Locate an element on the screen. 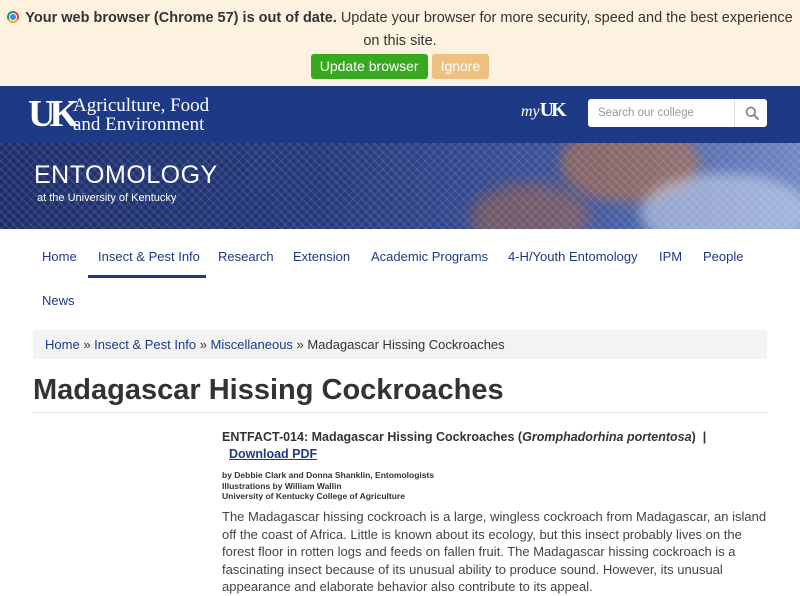 The width and height of the screenshot is (800, 596). update-browser-button: Update browser is located at coordinates (369, 66).